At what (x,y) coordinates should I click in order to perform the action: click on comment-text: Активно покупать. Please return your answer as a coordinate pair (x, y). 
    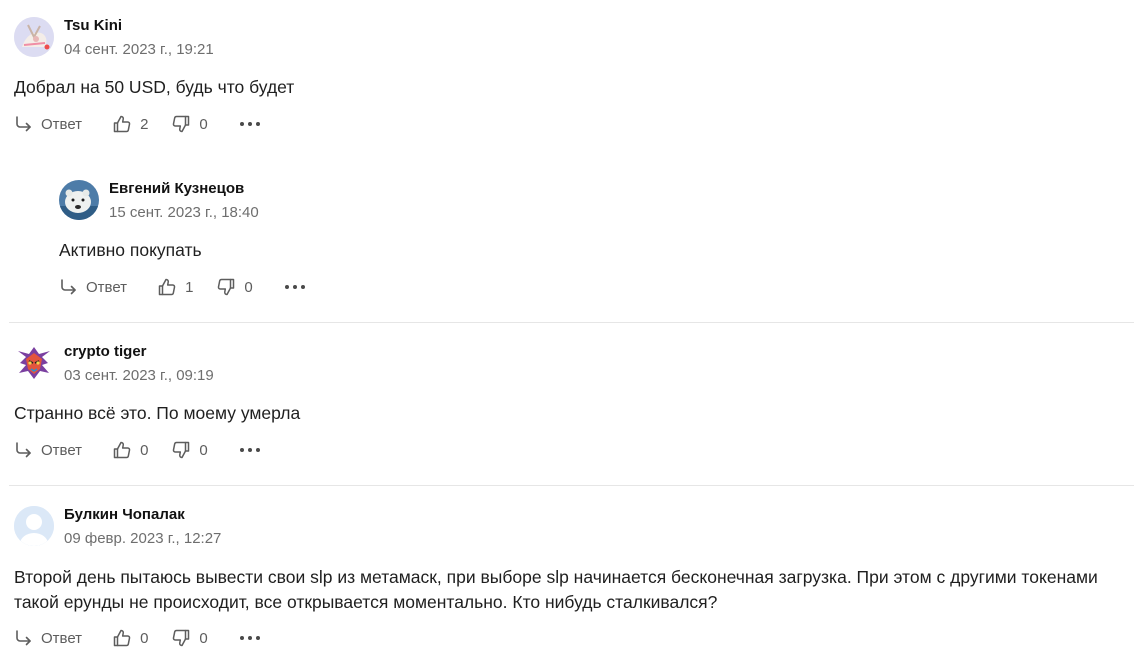
    Looking at the image, I should click on (130, 250).